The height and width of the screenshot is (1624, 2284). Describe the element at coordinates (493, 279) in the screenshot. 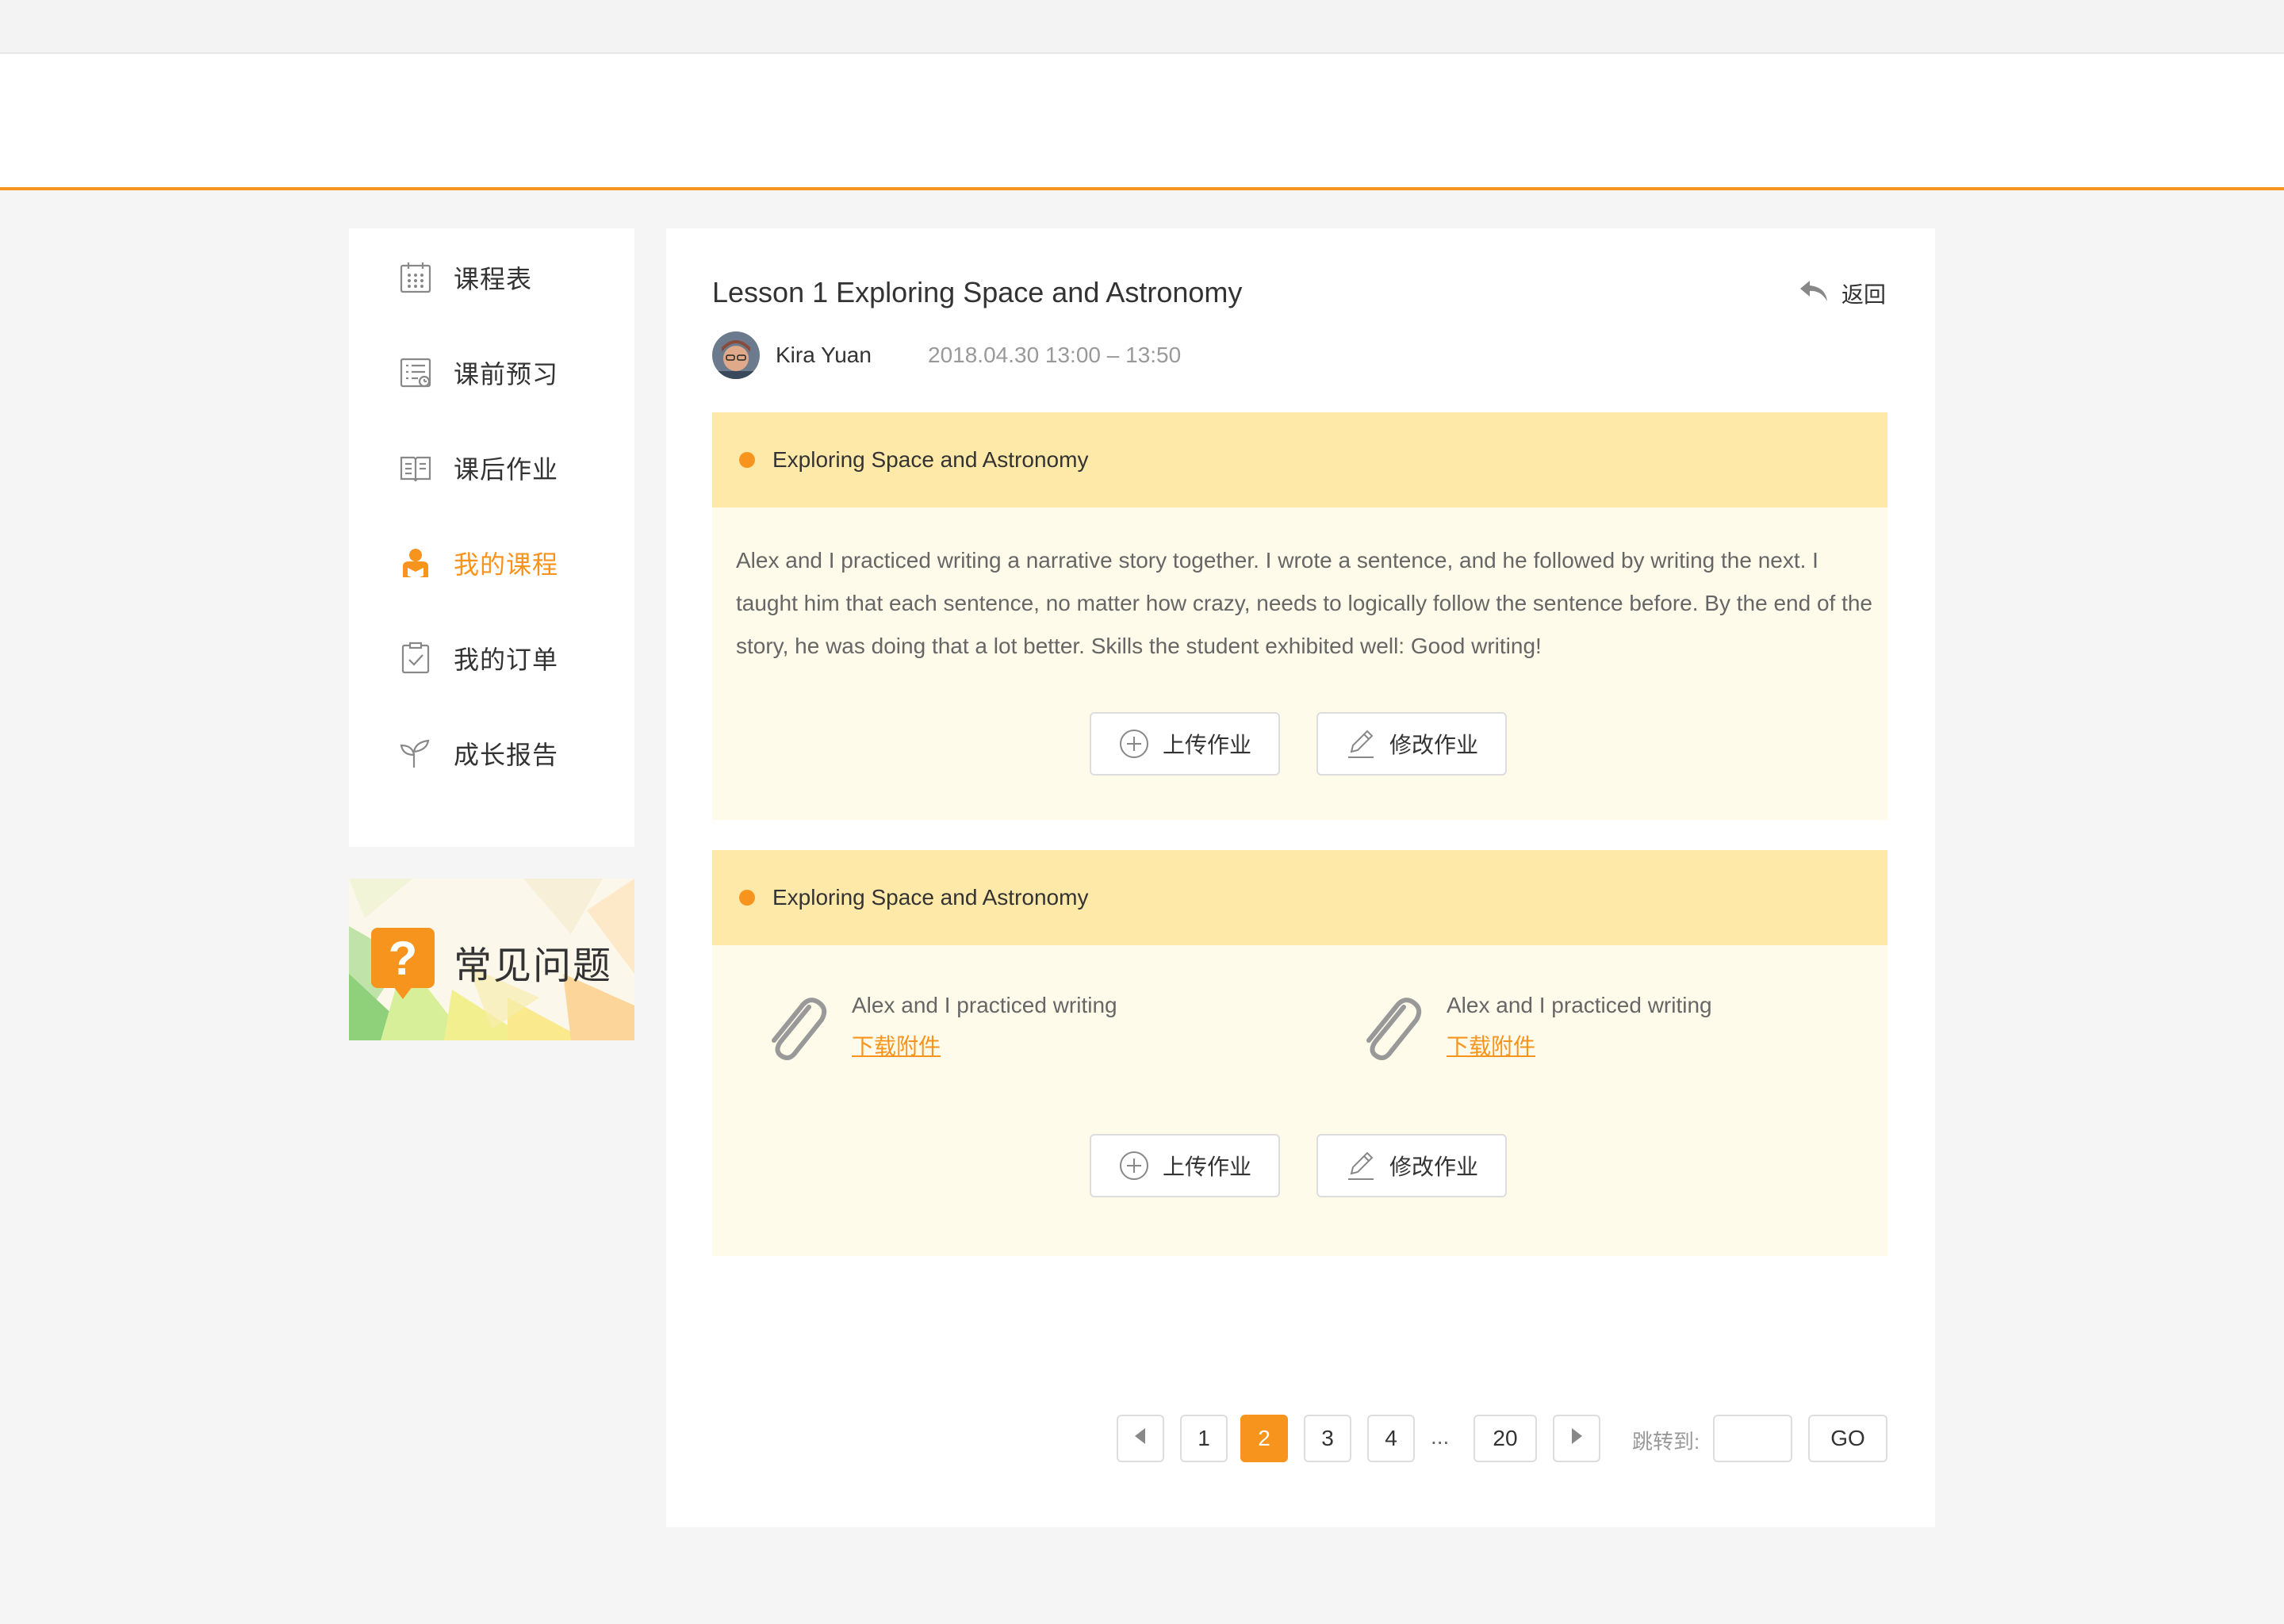

I see `sidebar-item-label: 课程表` at that location.